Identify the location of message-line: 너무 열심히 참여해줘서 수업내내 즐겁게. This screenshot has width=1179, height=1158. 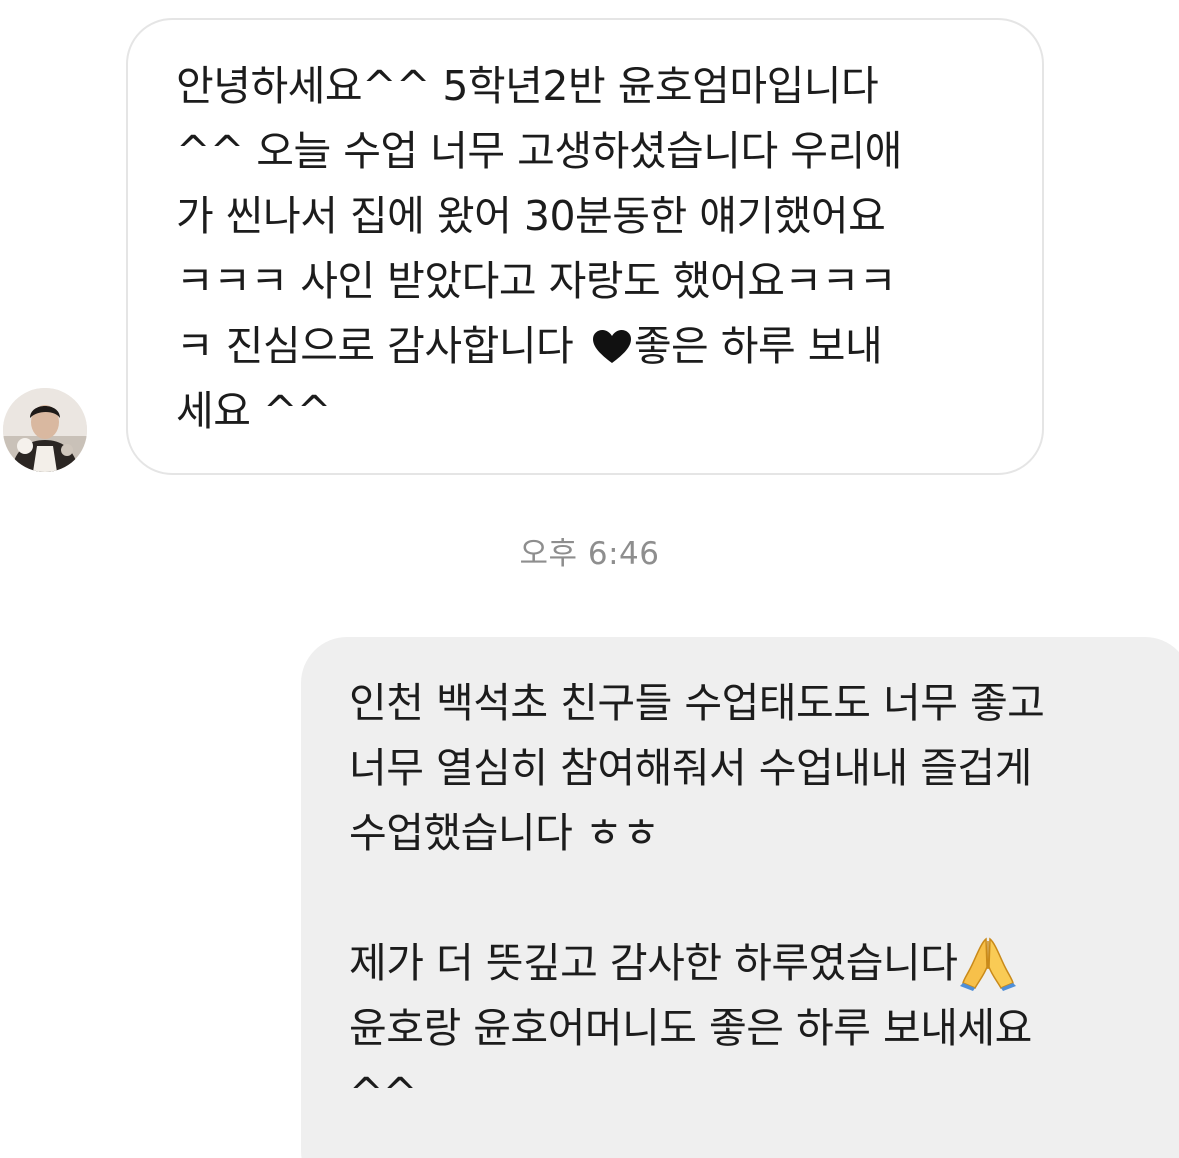
(690, 768).